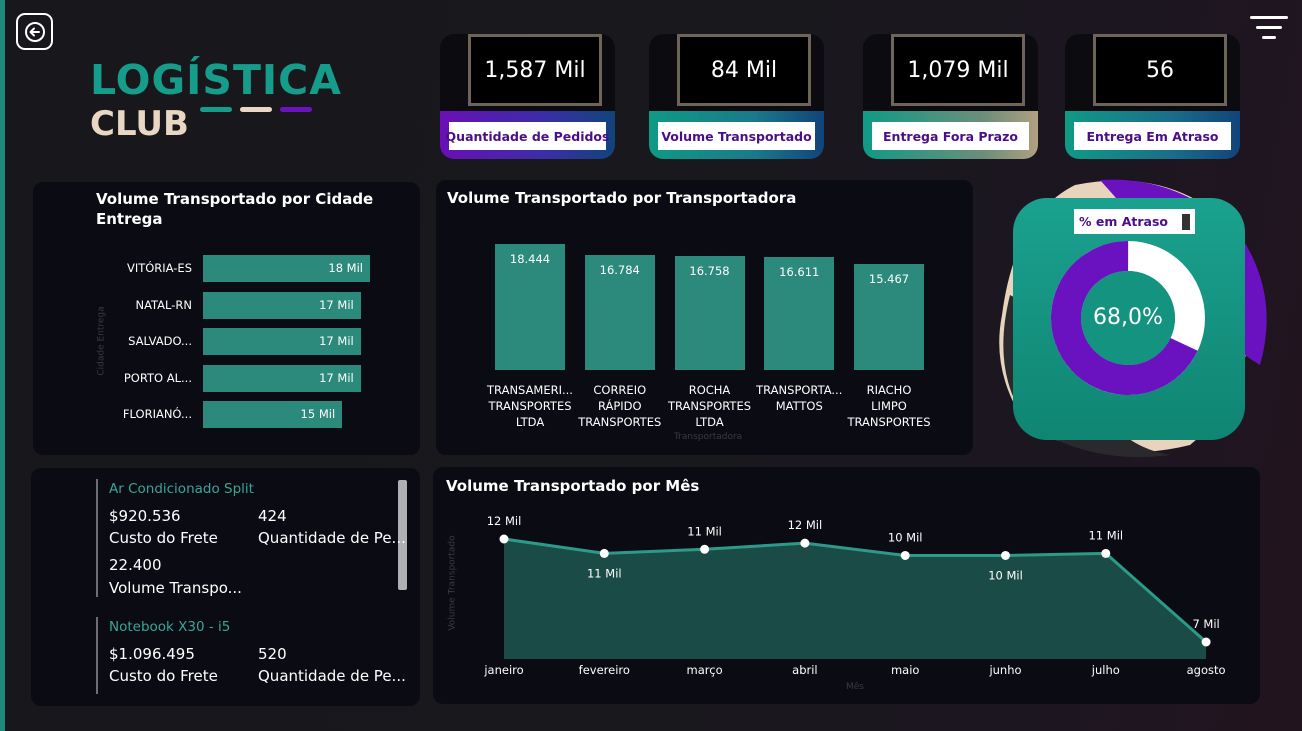 The width and height of the screenshot is (1302, 731). I want to click on carrier-chart-title: Volume Transportado por Transportadora, so click(622, 198).